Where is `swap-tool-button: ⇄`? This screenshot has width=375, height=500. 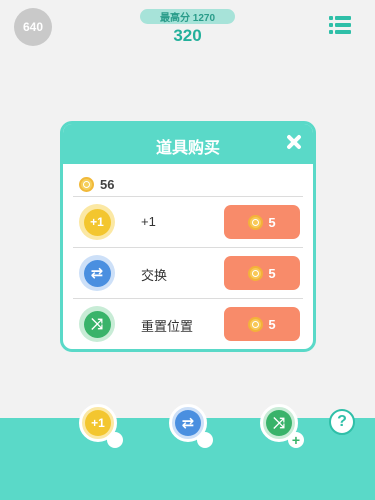
swap-tool-button: ⇄ is located at coordinates (191, 426).